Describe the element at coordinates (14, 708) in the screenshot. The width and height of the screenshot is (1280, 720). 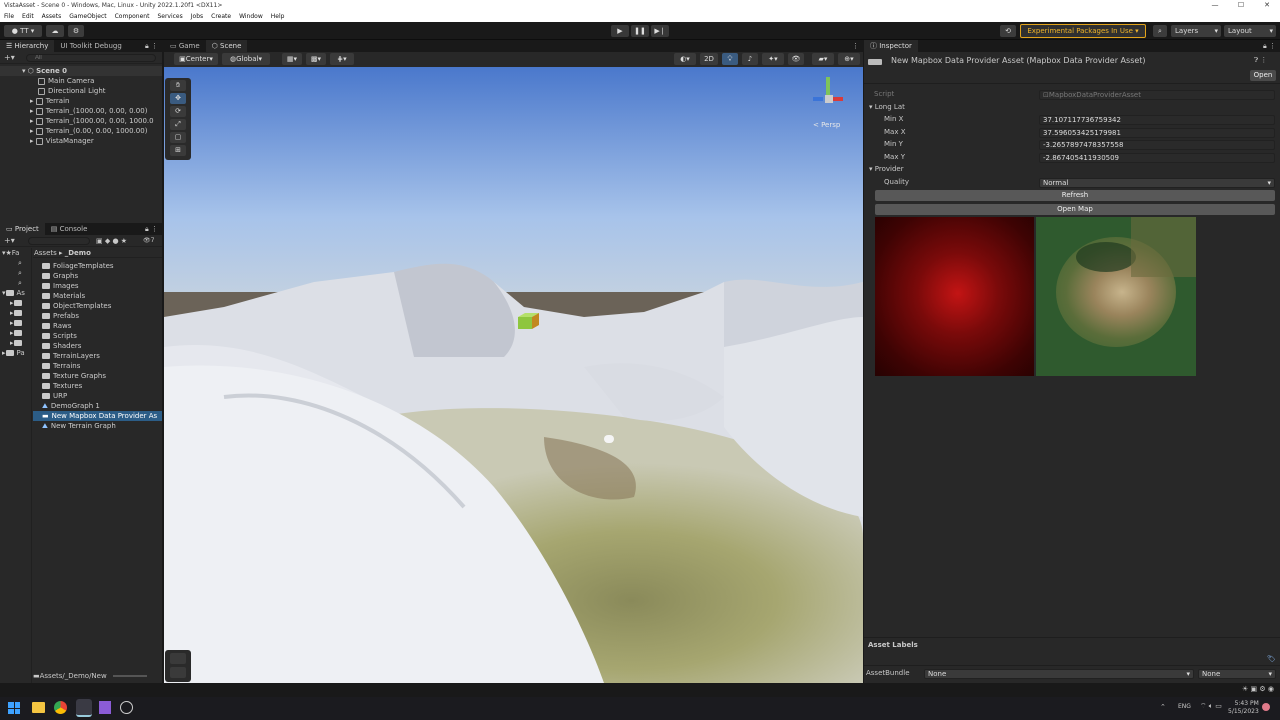
I see `windows-start-icon` at that location.